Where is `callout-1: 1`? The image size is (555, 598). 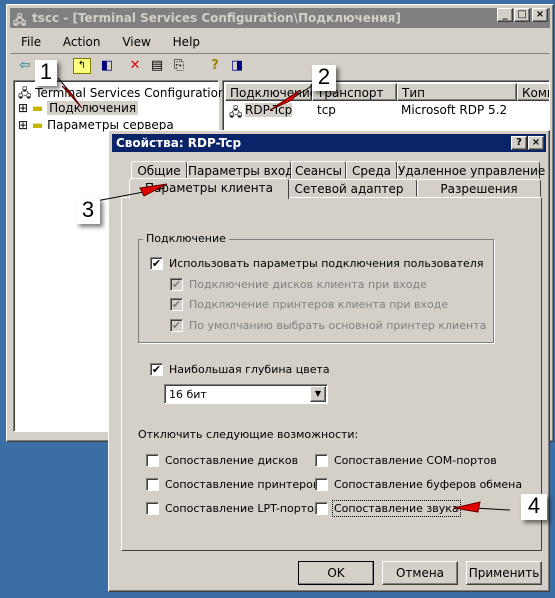
callout-1: 1 is located at coordinates (46, 73).